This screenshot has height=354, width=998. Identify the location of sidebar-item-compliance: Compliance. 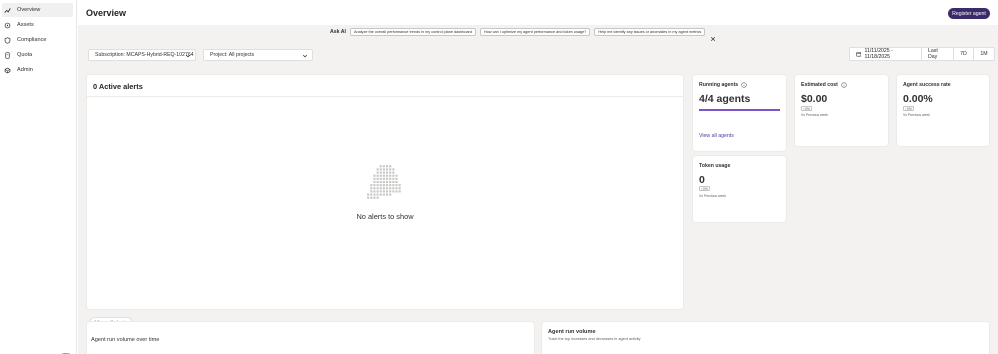
(37, 40).